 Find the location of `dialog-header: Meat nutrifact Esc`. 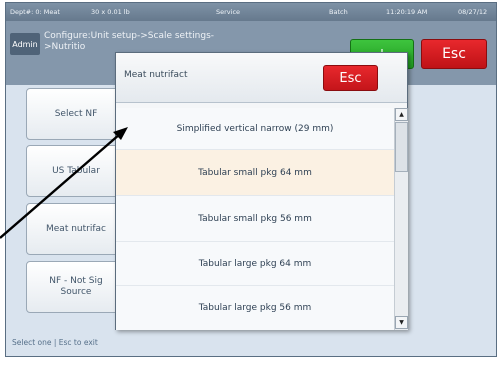

dialog-header: Meat nutrifact Esc is located at coordinates (261, 78).